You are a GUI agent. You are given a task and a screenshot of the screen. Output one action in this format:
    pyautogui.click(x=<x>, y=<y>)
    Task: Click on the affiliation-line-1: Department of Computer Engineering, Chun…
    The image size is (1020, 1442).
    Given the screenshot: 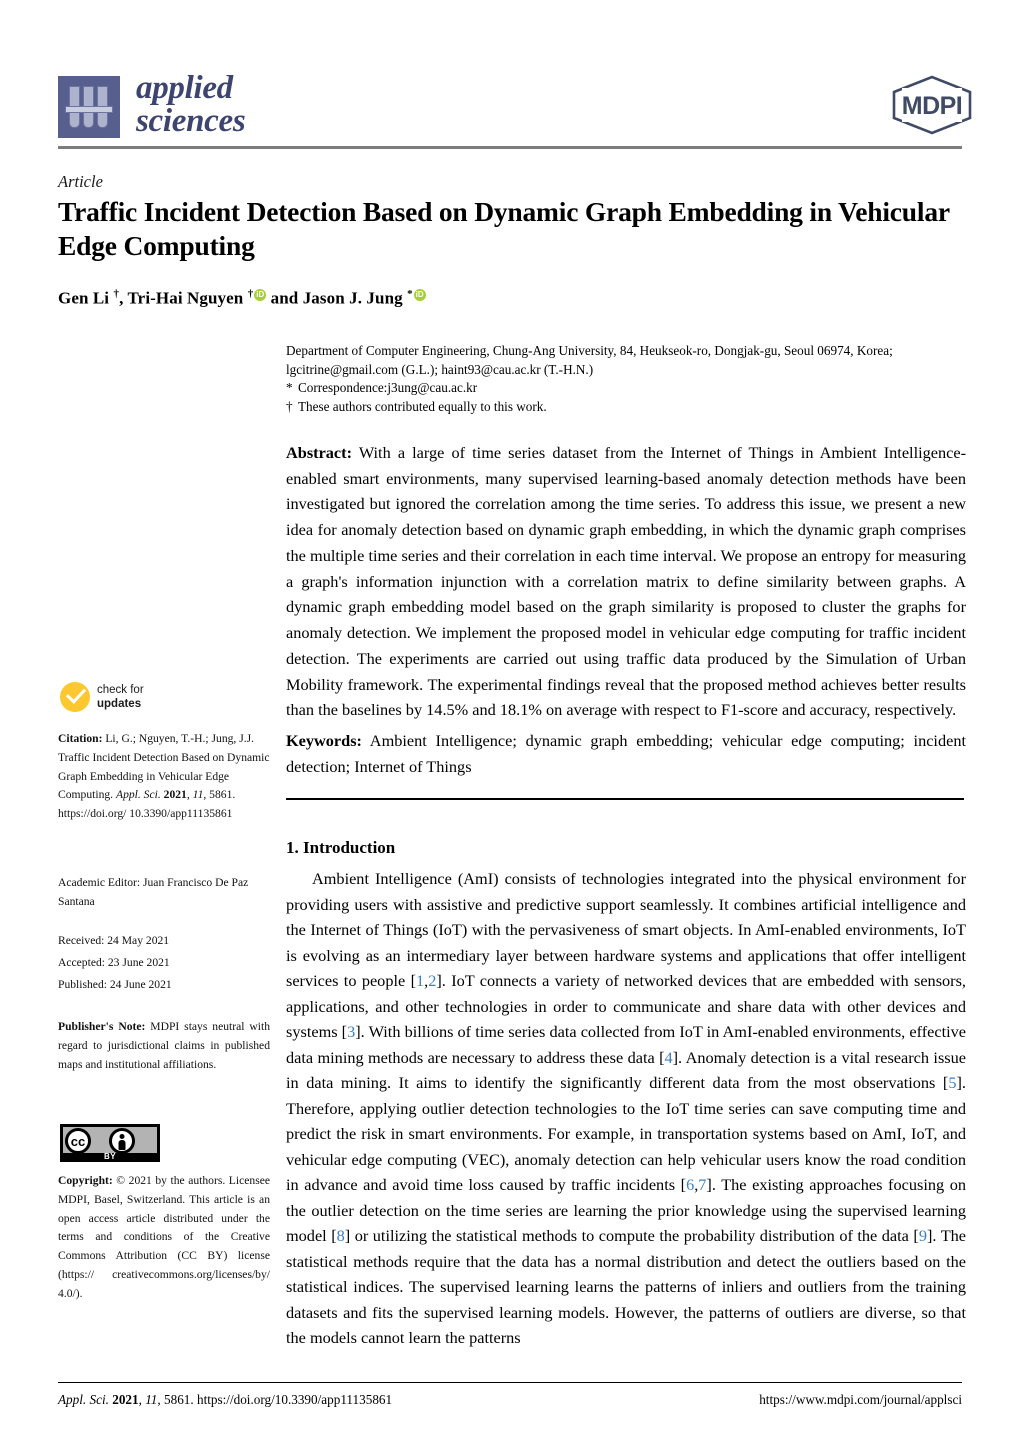 What is the action you would take?
    pyautogui.click(x=589, y=350)
    